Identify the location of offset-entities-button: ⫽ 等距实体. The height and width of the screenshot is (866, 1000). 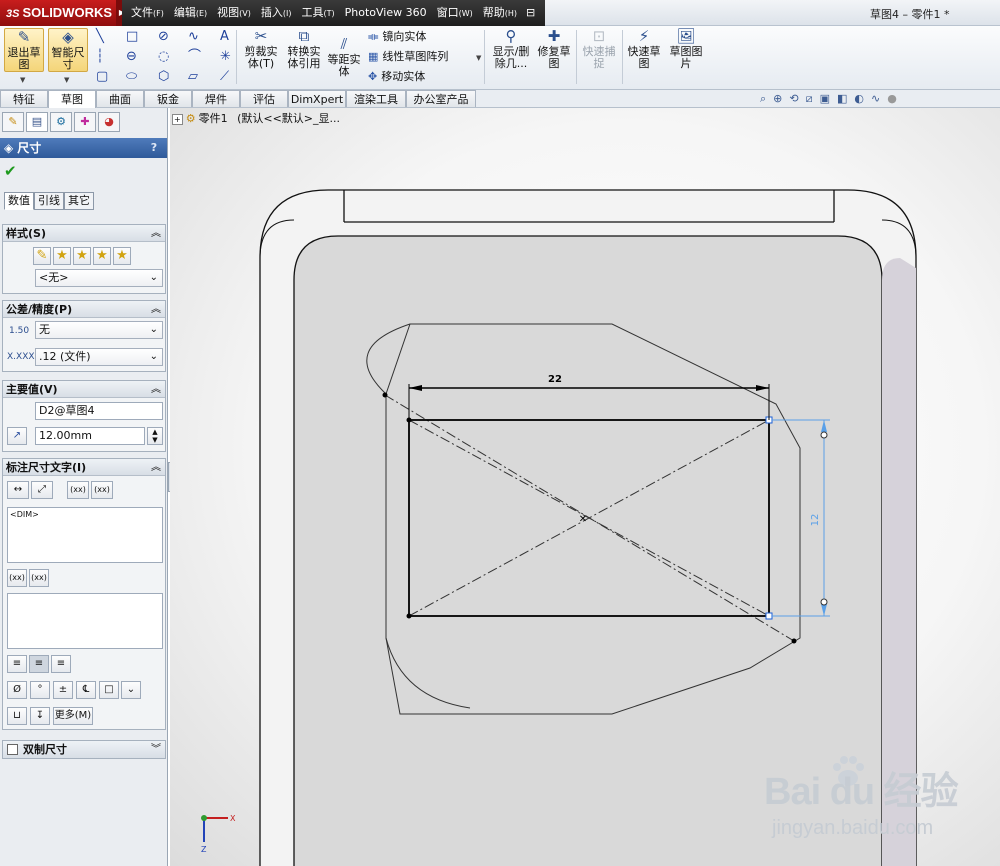
(344, 57).